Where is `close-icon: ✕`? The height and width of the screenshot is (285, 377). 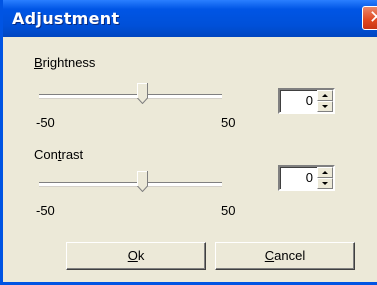
close-icon: ✕ is located at coordinates (373, 17).